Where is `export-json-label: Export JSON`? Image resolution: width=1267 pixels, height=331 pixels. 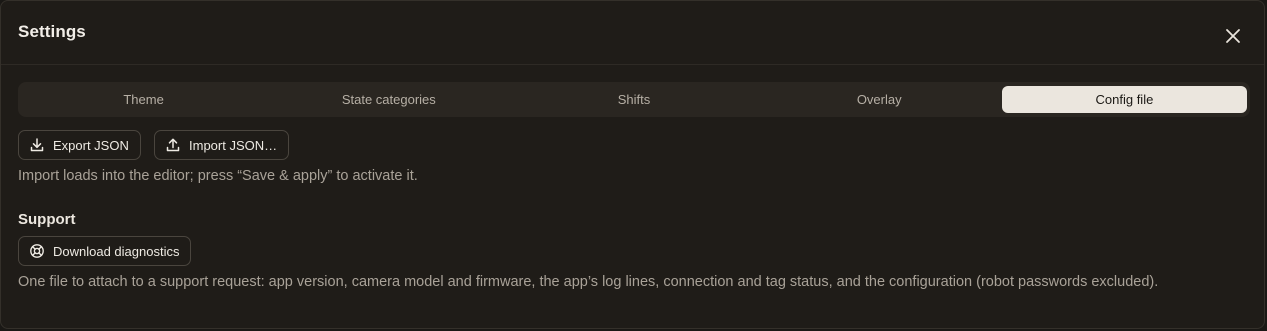
export-json-label: Export JSON is located at coordinates (91, 145).